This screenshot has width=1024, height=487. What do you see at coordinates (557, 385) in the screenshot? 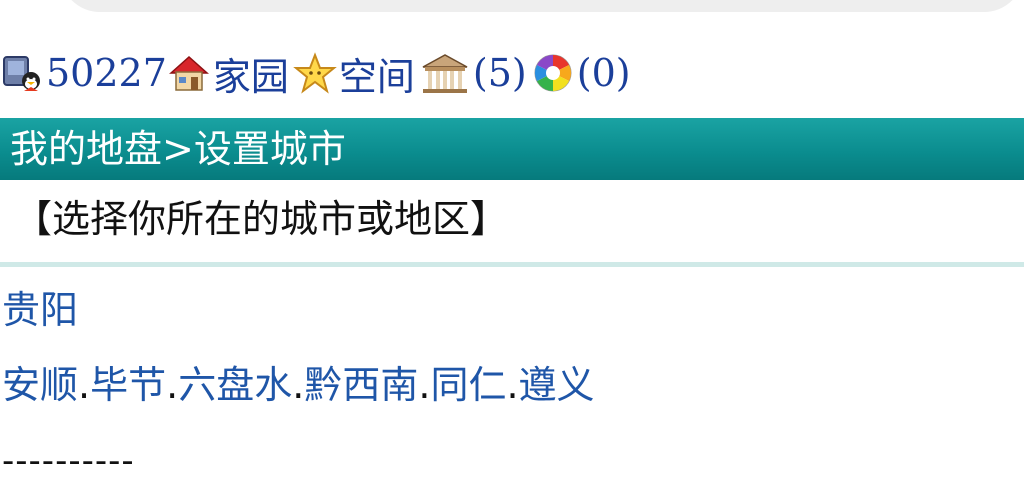
I see `city-link: 遵义` at bounding box center [557, 385].